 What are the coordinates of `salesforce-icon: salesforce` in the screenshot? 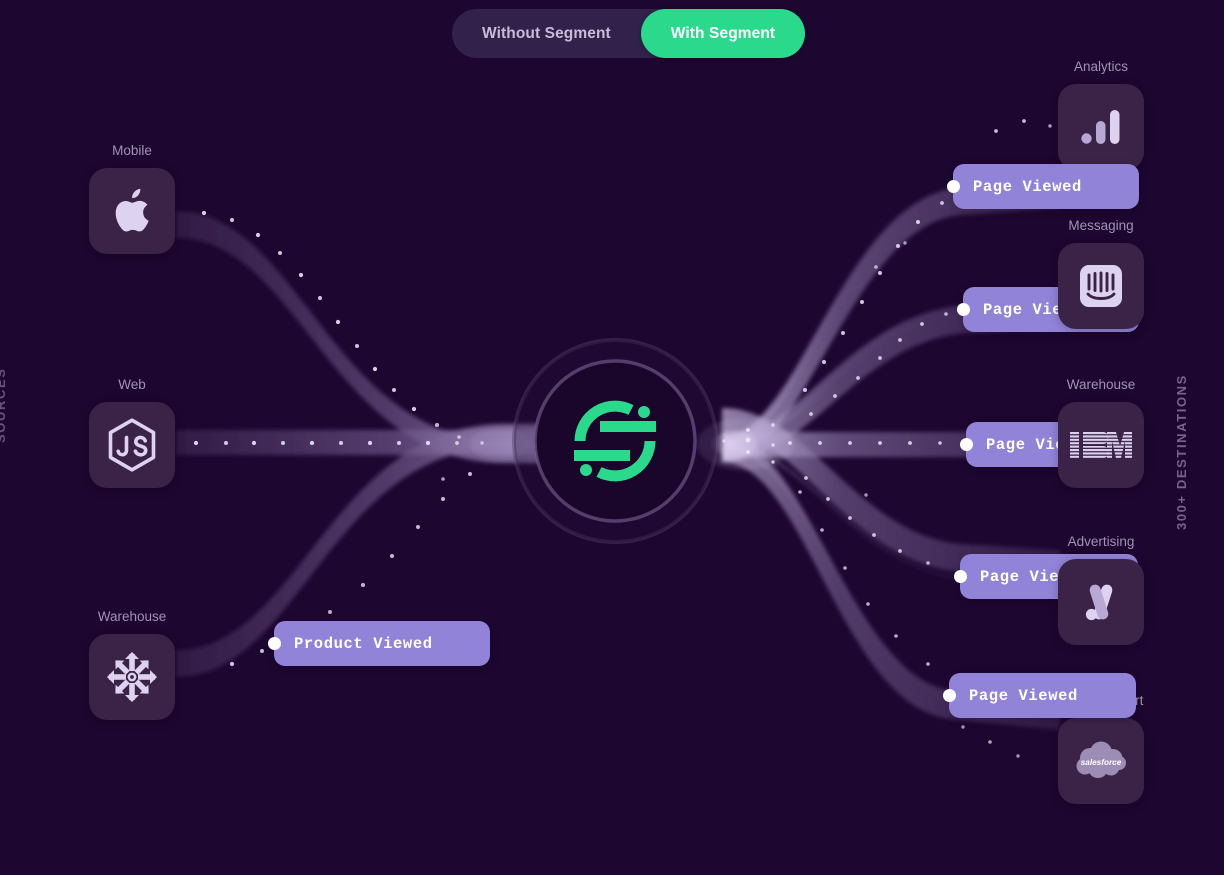 It's located at (1101, 759).